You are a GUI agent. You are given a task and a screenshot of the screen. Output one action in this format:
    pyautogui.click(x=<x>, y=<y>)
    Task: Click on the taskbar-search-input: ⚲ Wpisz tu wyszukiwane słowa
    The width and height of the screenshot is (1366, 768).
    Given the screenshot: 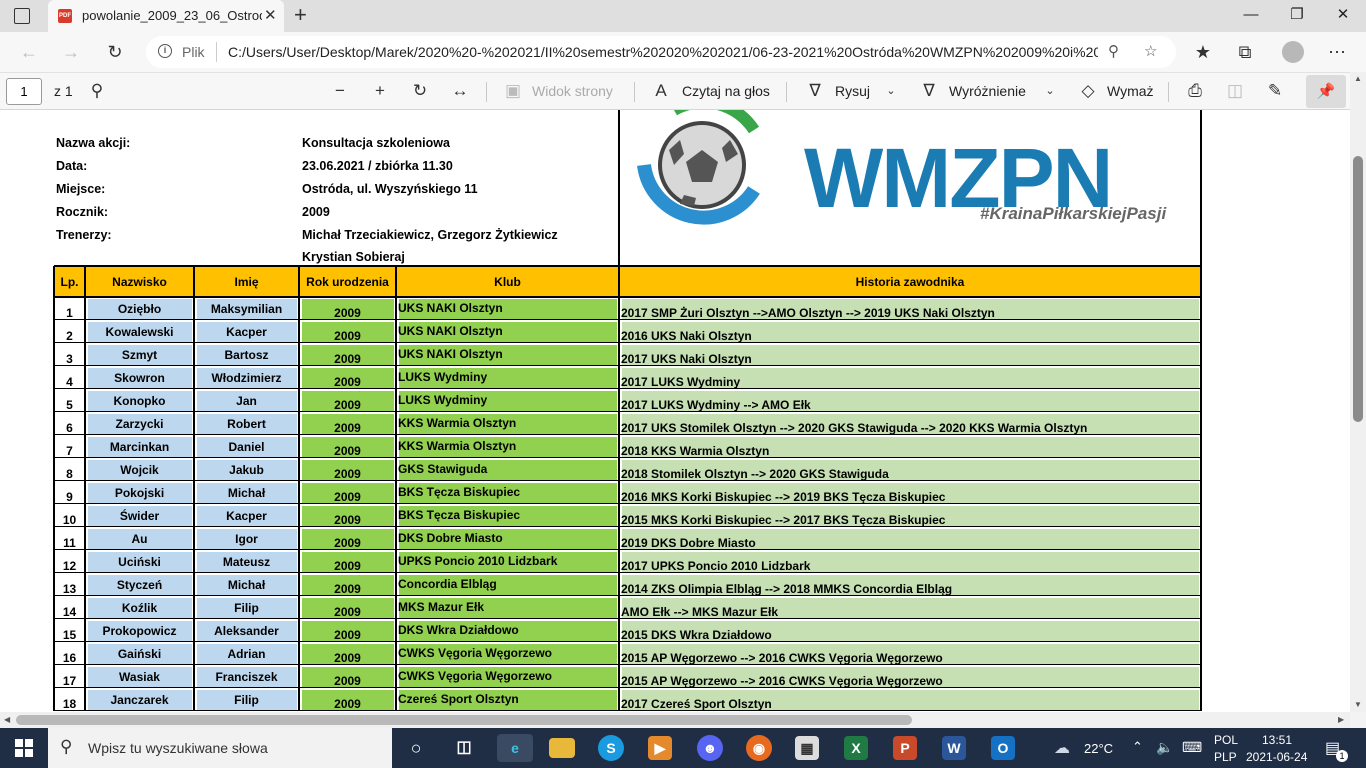 What is the action you would take?
    pyautogui.click(x=220, y=748)
    